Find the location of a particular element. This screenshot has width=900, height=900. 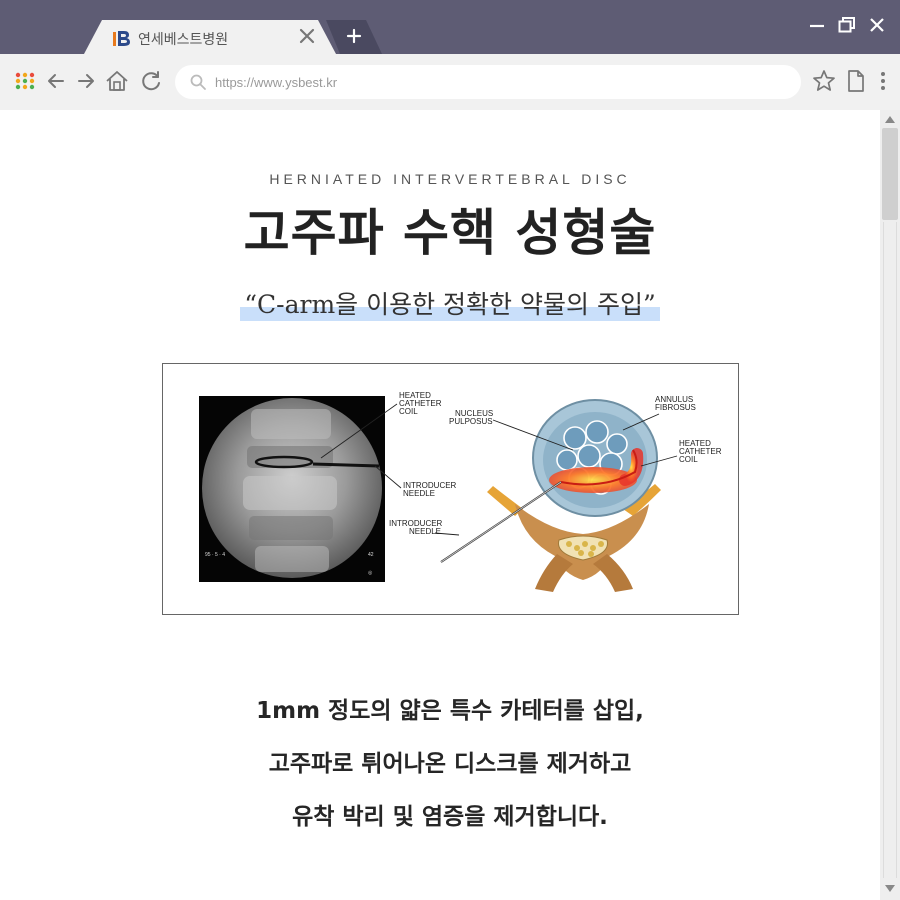

quote-text: “C-arm을 이용한 정확한 약물의 주입” is located at coordinates (450, 304).